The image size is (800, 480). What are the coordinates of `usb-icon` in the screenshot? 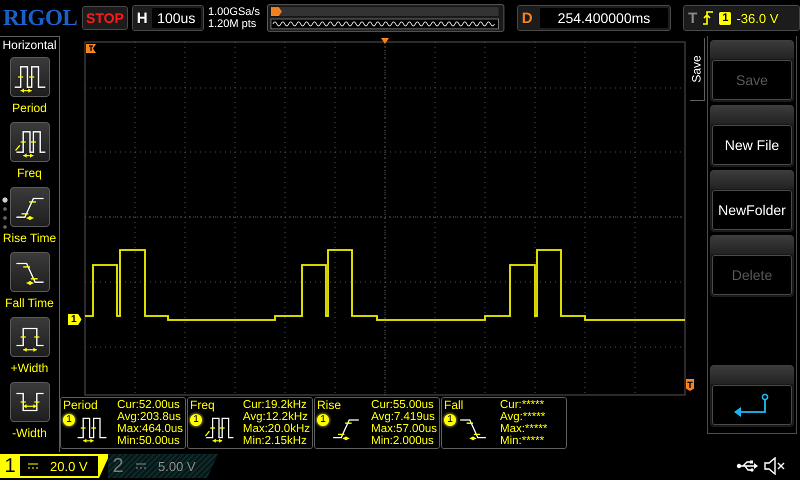 It's located at (747, 466).